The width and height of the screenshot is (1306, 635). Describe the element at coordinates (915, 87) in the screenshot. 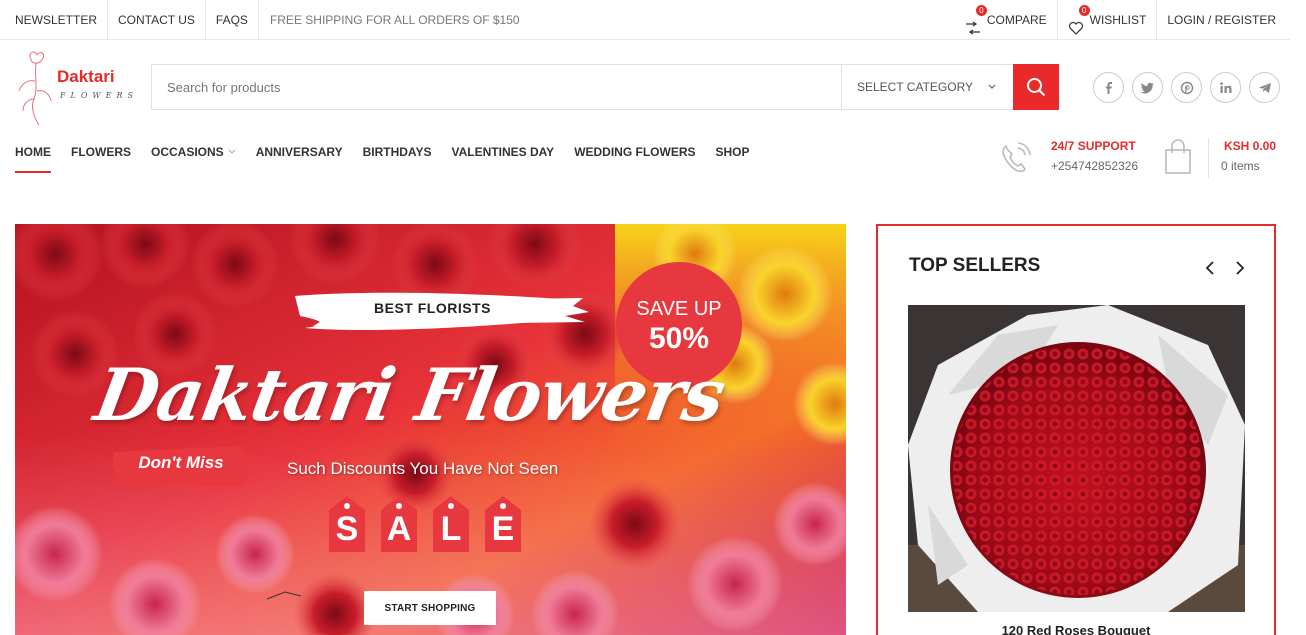

I see `category-select-label: SELECT CATEGORY` at that location.